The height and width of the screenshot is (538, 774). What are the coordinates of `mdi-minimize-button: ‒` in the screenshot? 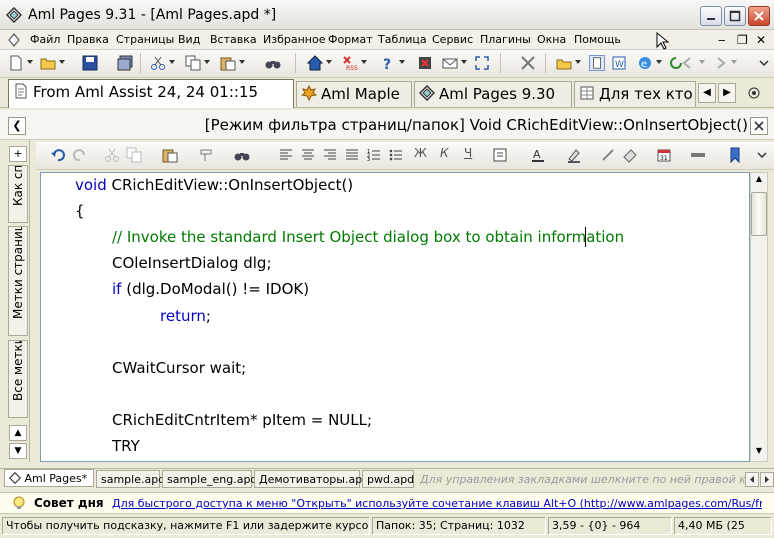 It's located at (722, 40).